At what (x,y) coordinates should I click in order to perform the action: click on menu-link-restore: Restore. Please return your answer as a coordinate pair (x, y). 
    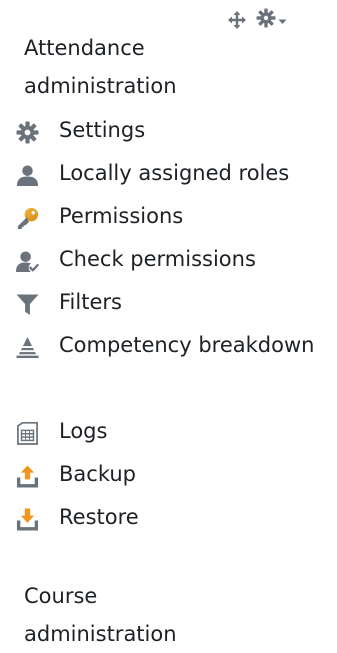
    Looking at the image, I should click on (99, 517).